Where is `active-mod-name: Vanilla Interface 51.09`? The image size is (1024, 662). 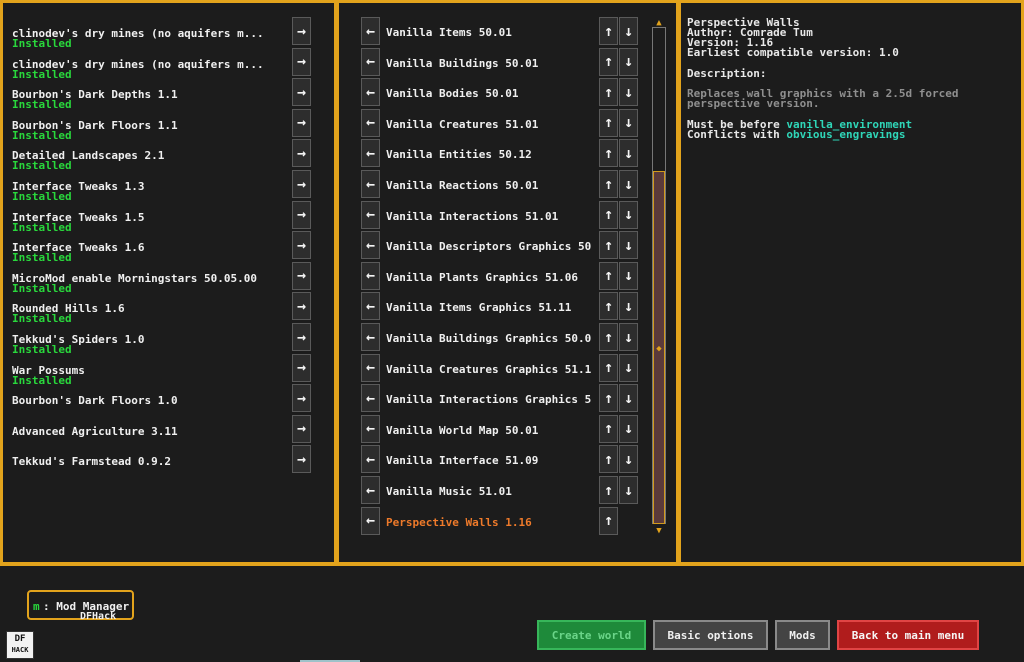
active-mod-name: Vanilla Interface 51.09 is located at coordinates (492, 460).